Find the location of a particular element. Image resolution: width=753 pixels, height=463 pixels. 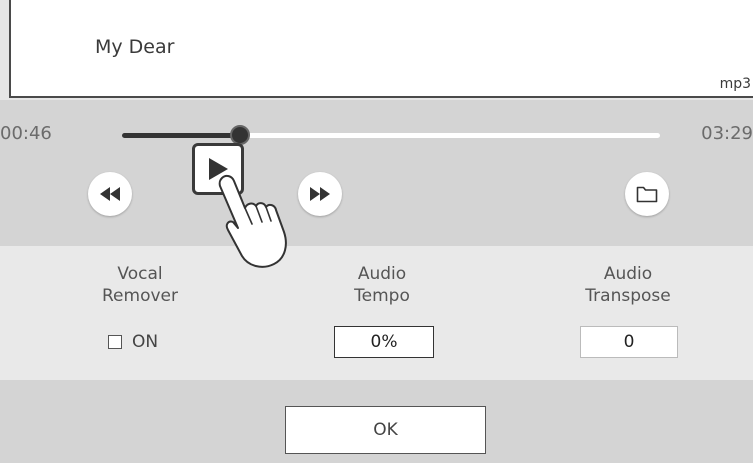

audio-tempo-field: 0% is located at coordinates (384, 342).